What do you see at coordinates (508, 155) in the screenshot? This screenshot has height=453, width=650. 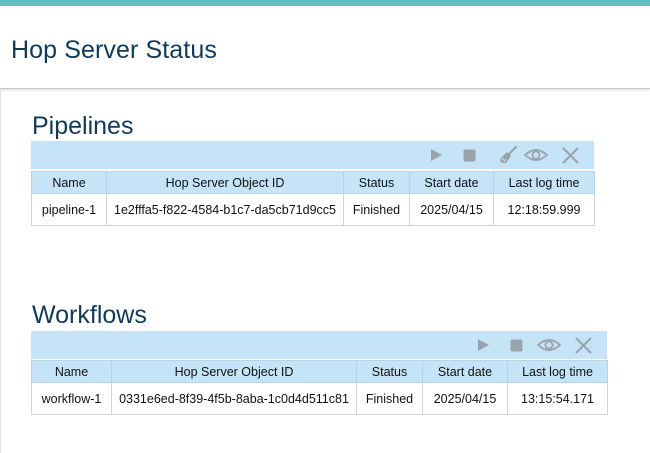 I see `clean-icon` at bounding box center [508, 155].